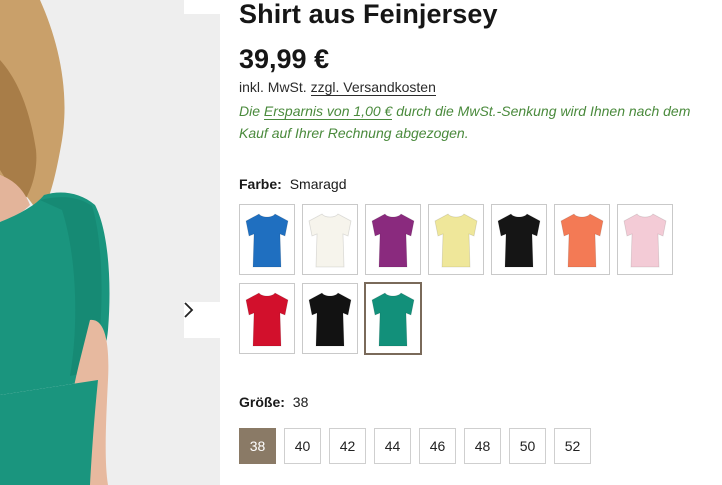 This screenshot has width=722, height=485. I want to click on color-selected-value: Smaragd, so click(318, 184).